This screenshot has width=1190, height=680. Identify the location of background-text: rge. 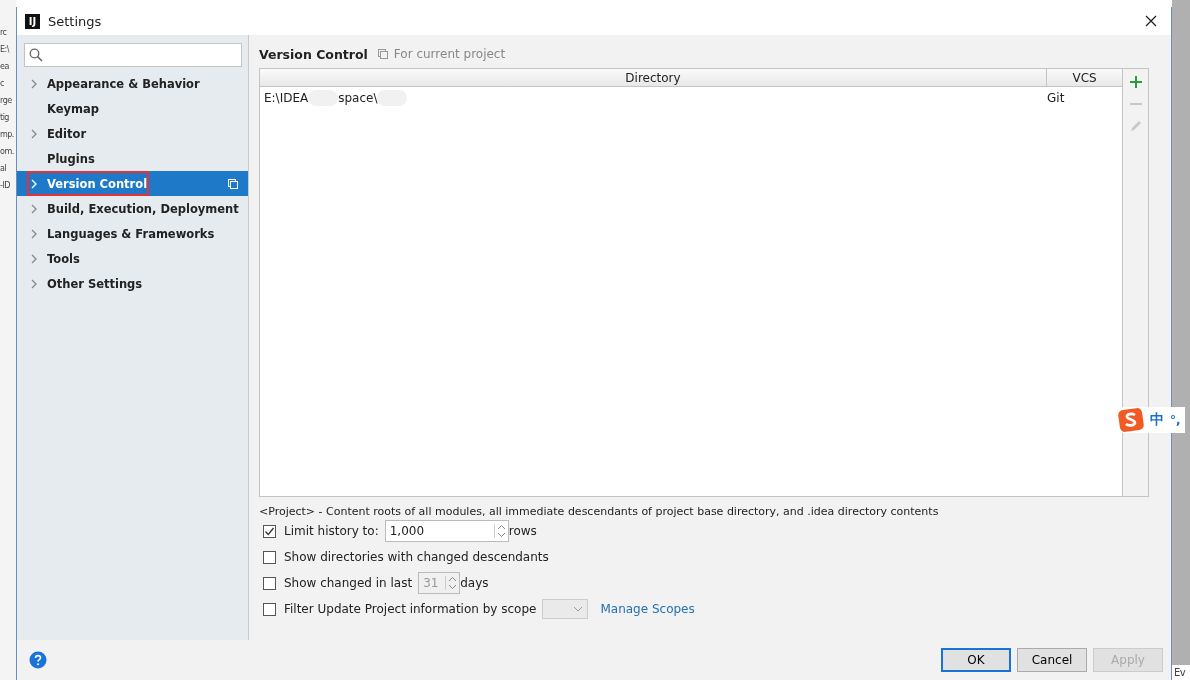
(6, 100).